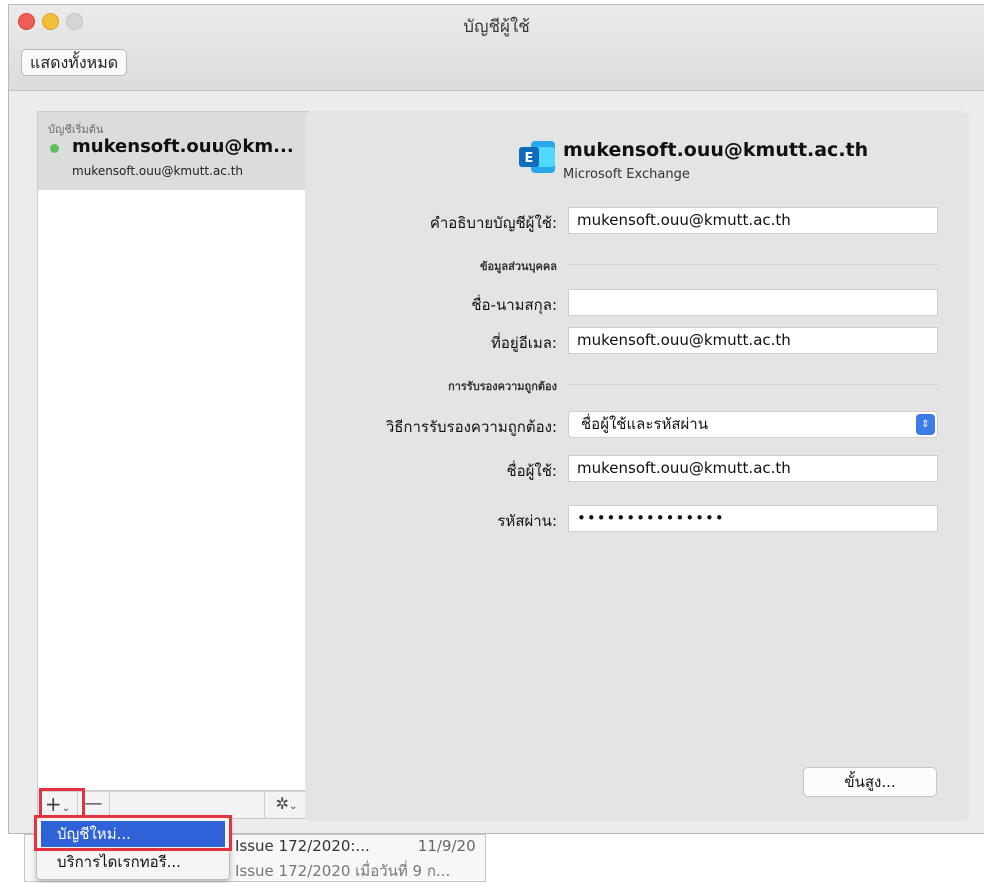 This screenshot has width=984, height=883. What do you see at coordinates (524, 343) in the screenshot?
I see `email-label: ที่อยู่อีเมล:` at bounding box center [524, 343].